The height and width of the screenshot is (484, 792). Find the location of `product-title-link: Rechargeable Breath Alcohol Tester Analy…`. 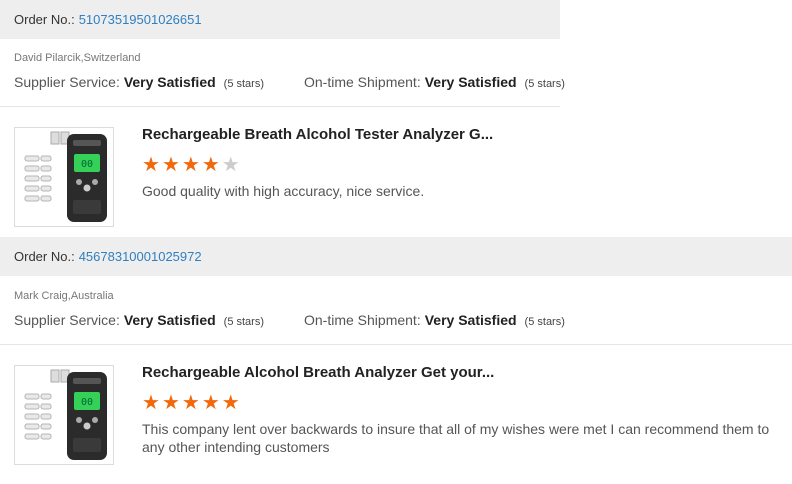

product-title-link: Rechargeable Breath Alcohol Tester Analy… is located at coordinates (317, 134).